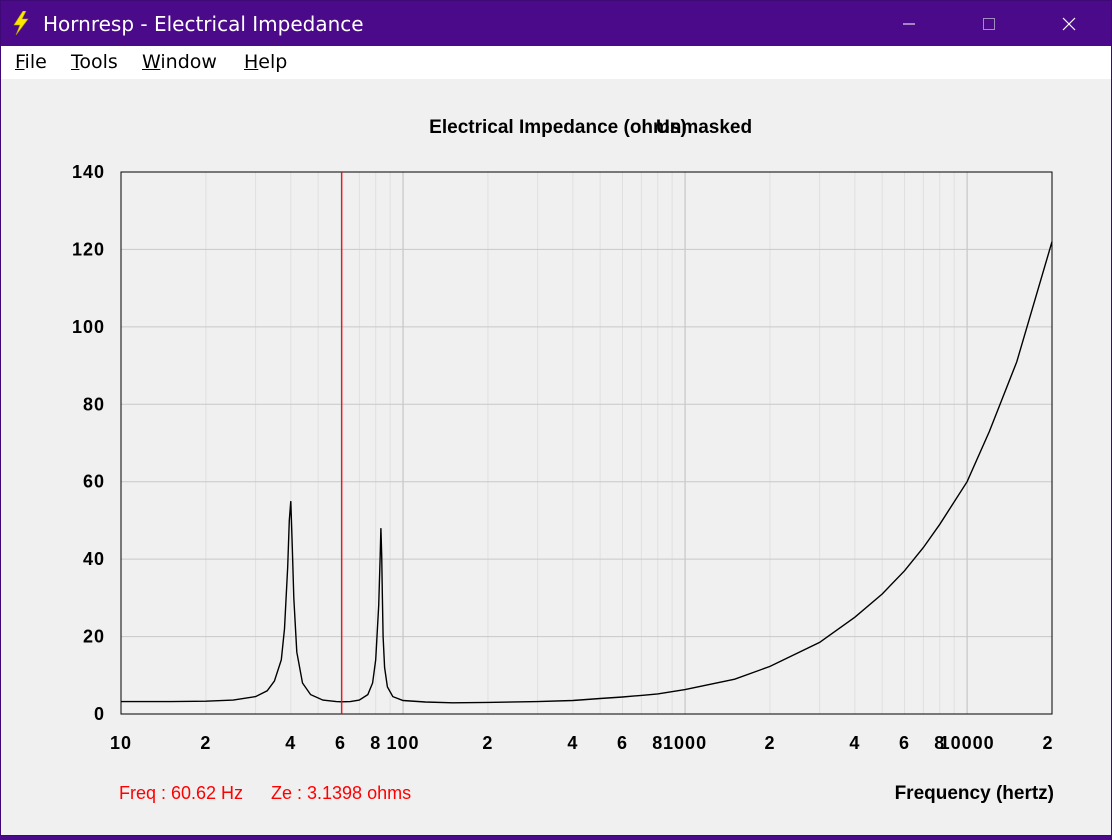  Describe the element at coordinates (967, 743) in the screenshot. I see `x-tick-label: 10000` at that location.